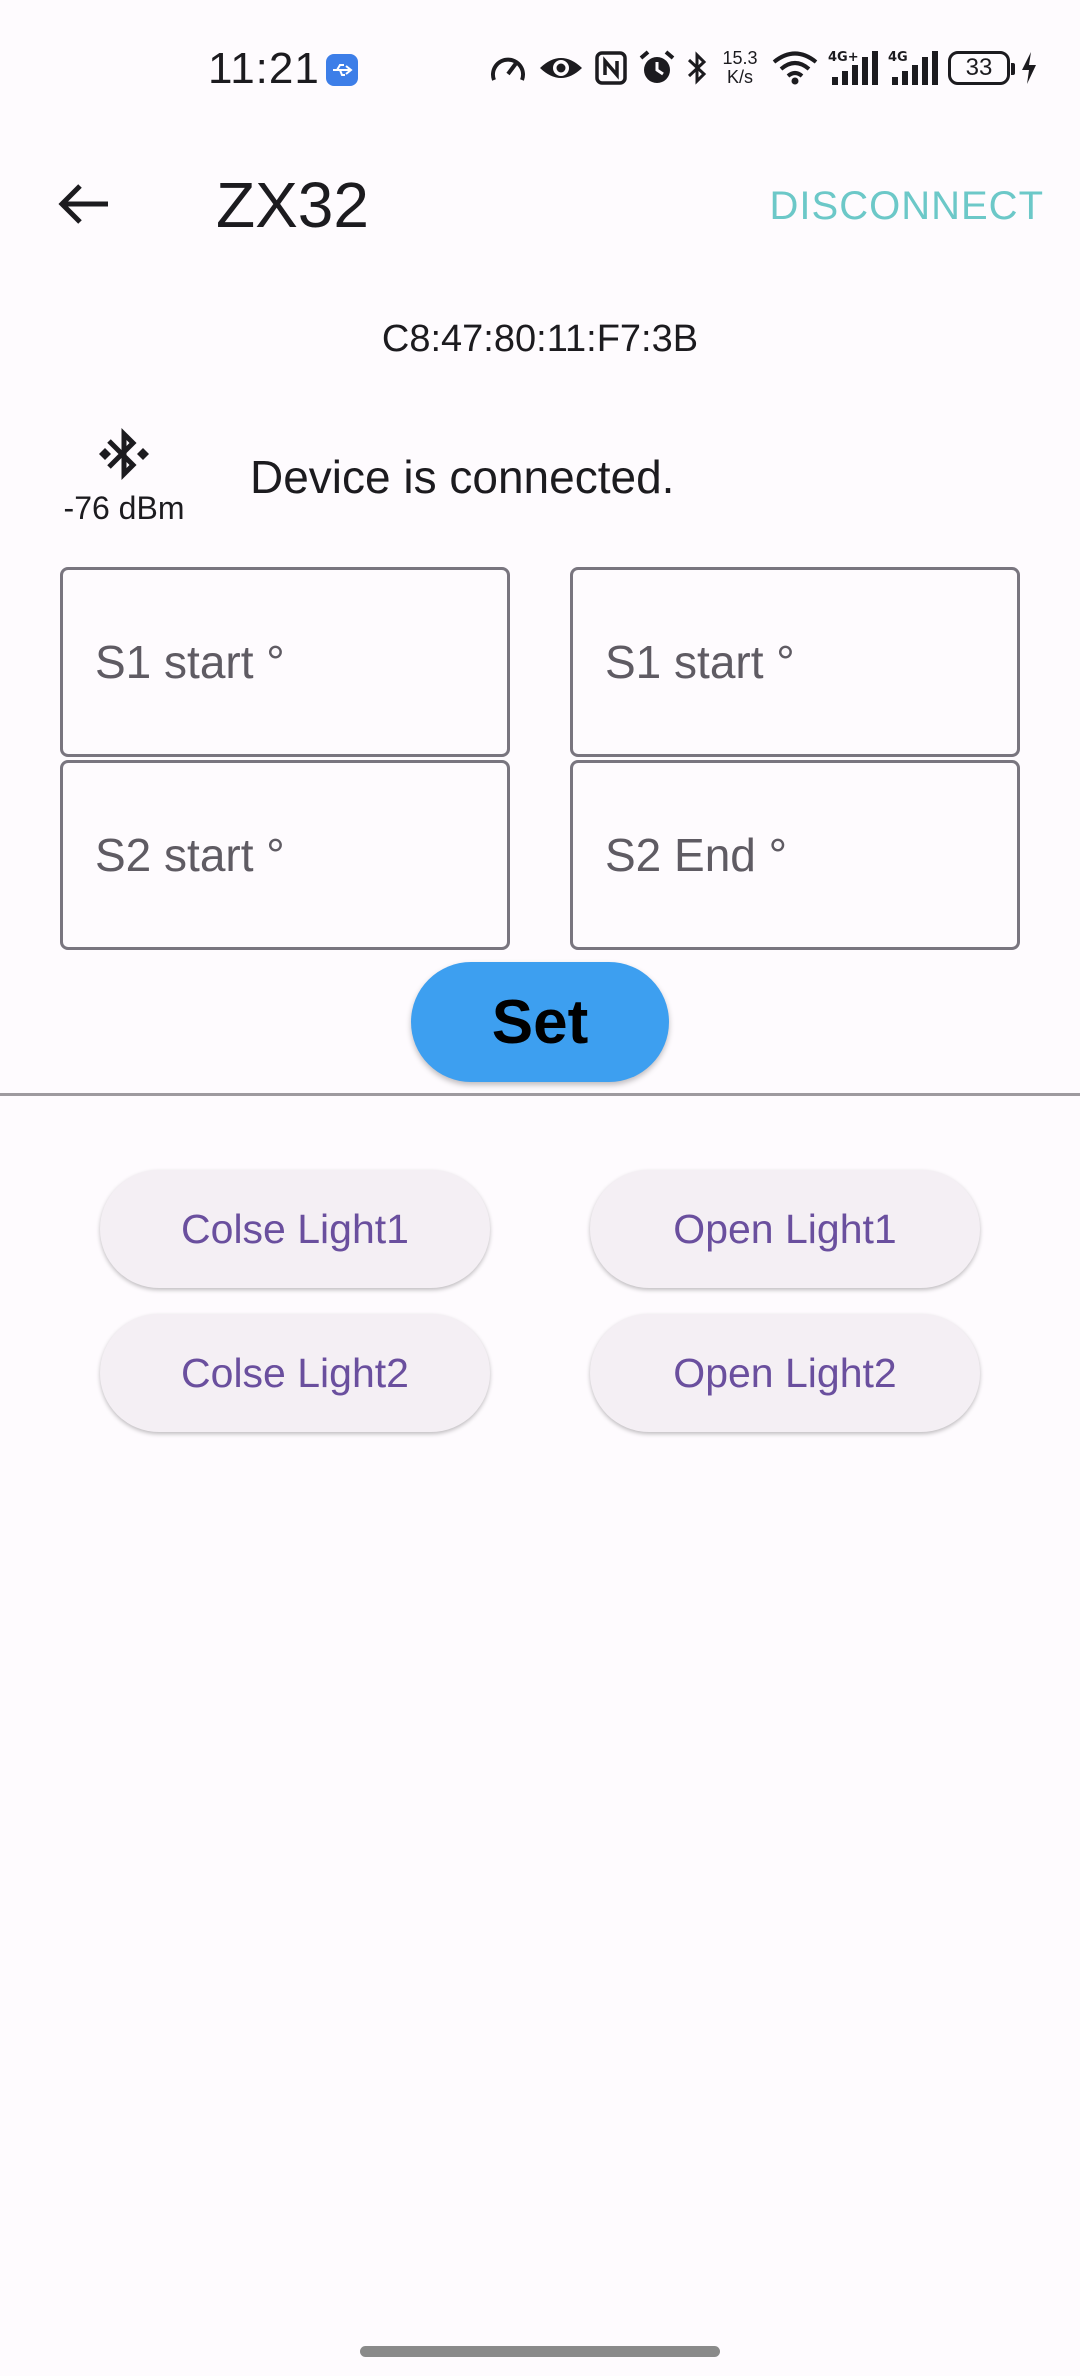 The width and height of the screenshot is (1080, 2376). Describe the element at coordinates (700, 662) in the screenshot. I see `s1-start-placeholder-2: S1 start °` at that location.